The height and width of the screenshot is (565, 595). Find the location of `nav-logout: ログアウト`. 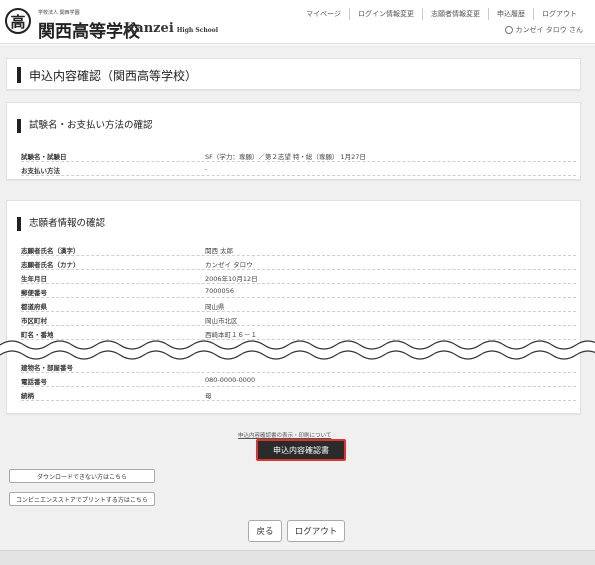

nav-logout: ログアウト is located at coordinates (559, 14).